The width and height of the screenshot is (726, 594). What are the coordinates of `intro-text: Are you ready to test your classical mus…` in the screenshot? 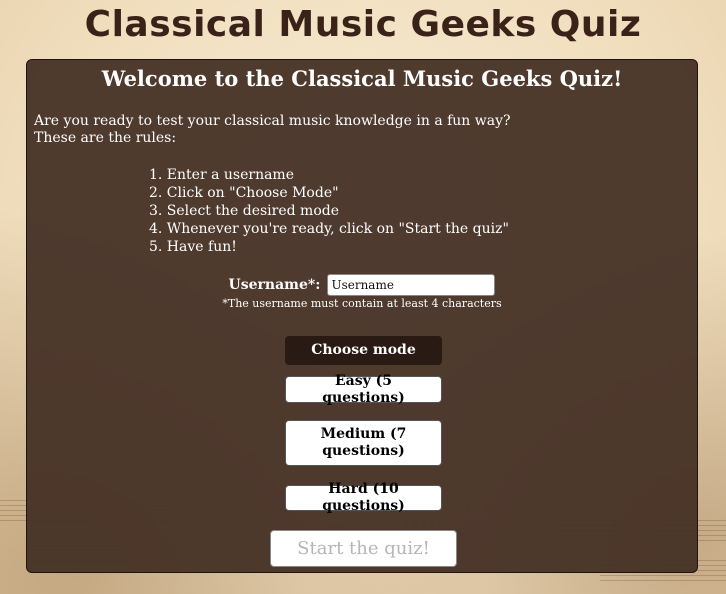 It's located at (272, 130).